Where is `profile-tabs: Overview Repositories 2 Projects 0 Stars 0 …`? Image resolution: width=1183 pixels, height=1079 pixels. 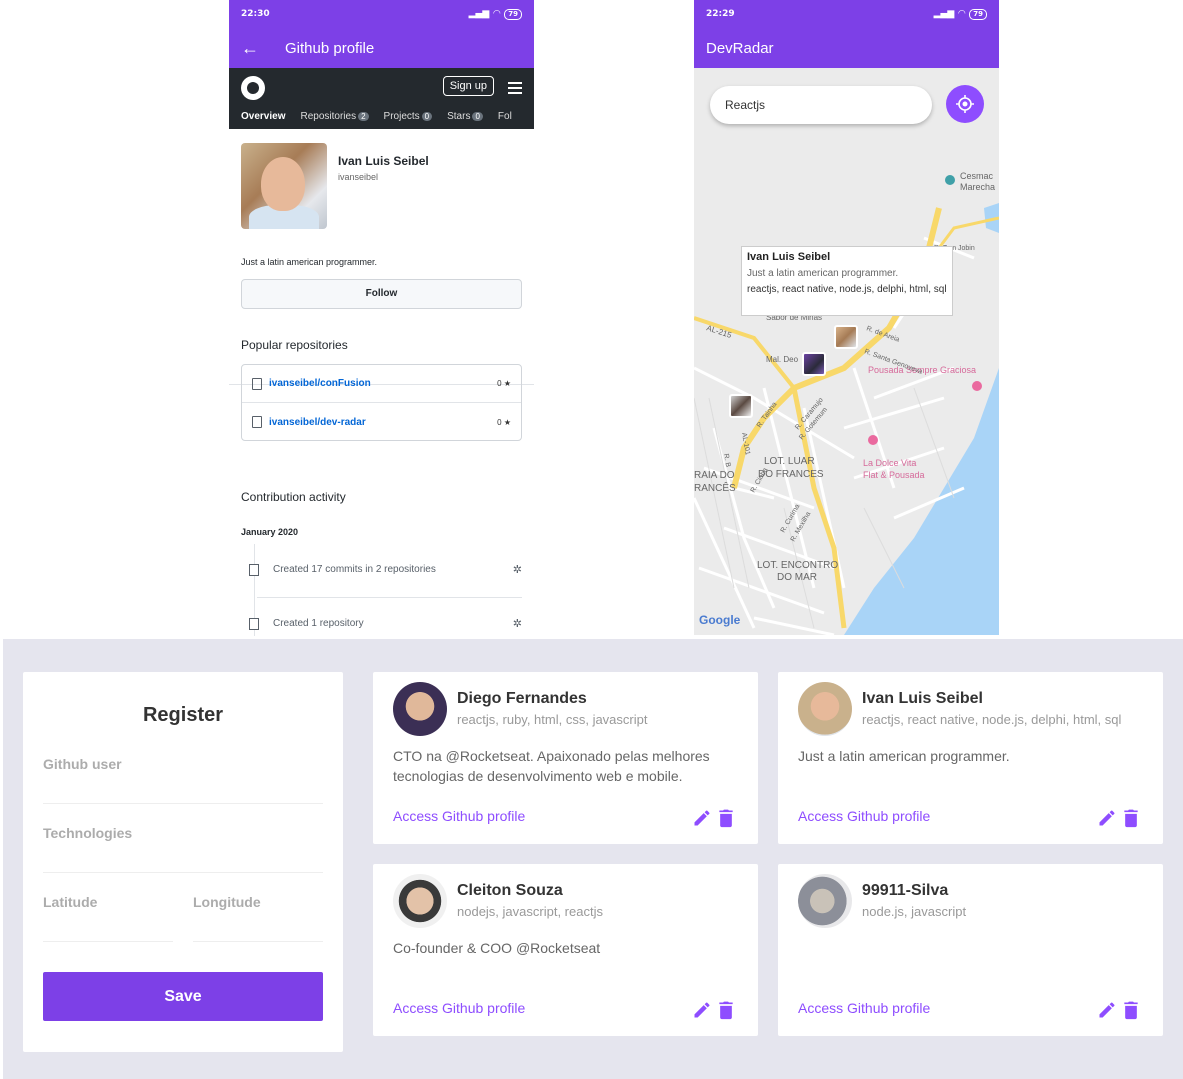 profile-tabs: Overview Repositories 2 Projects 0 Stars 0 … is located at coordinates (376, 116).